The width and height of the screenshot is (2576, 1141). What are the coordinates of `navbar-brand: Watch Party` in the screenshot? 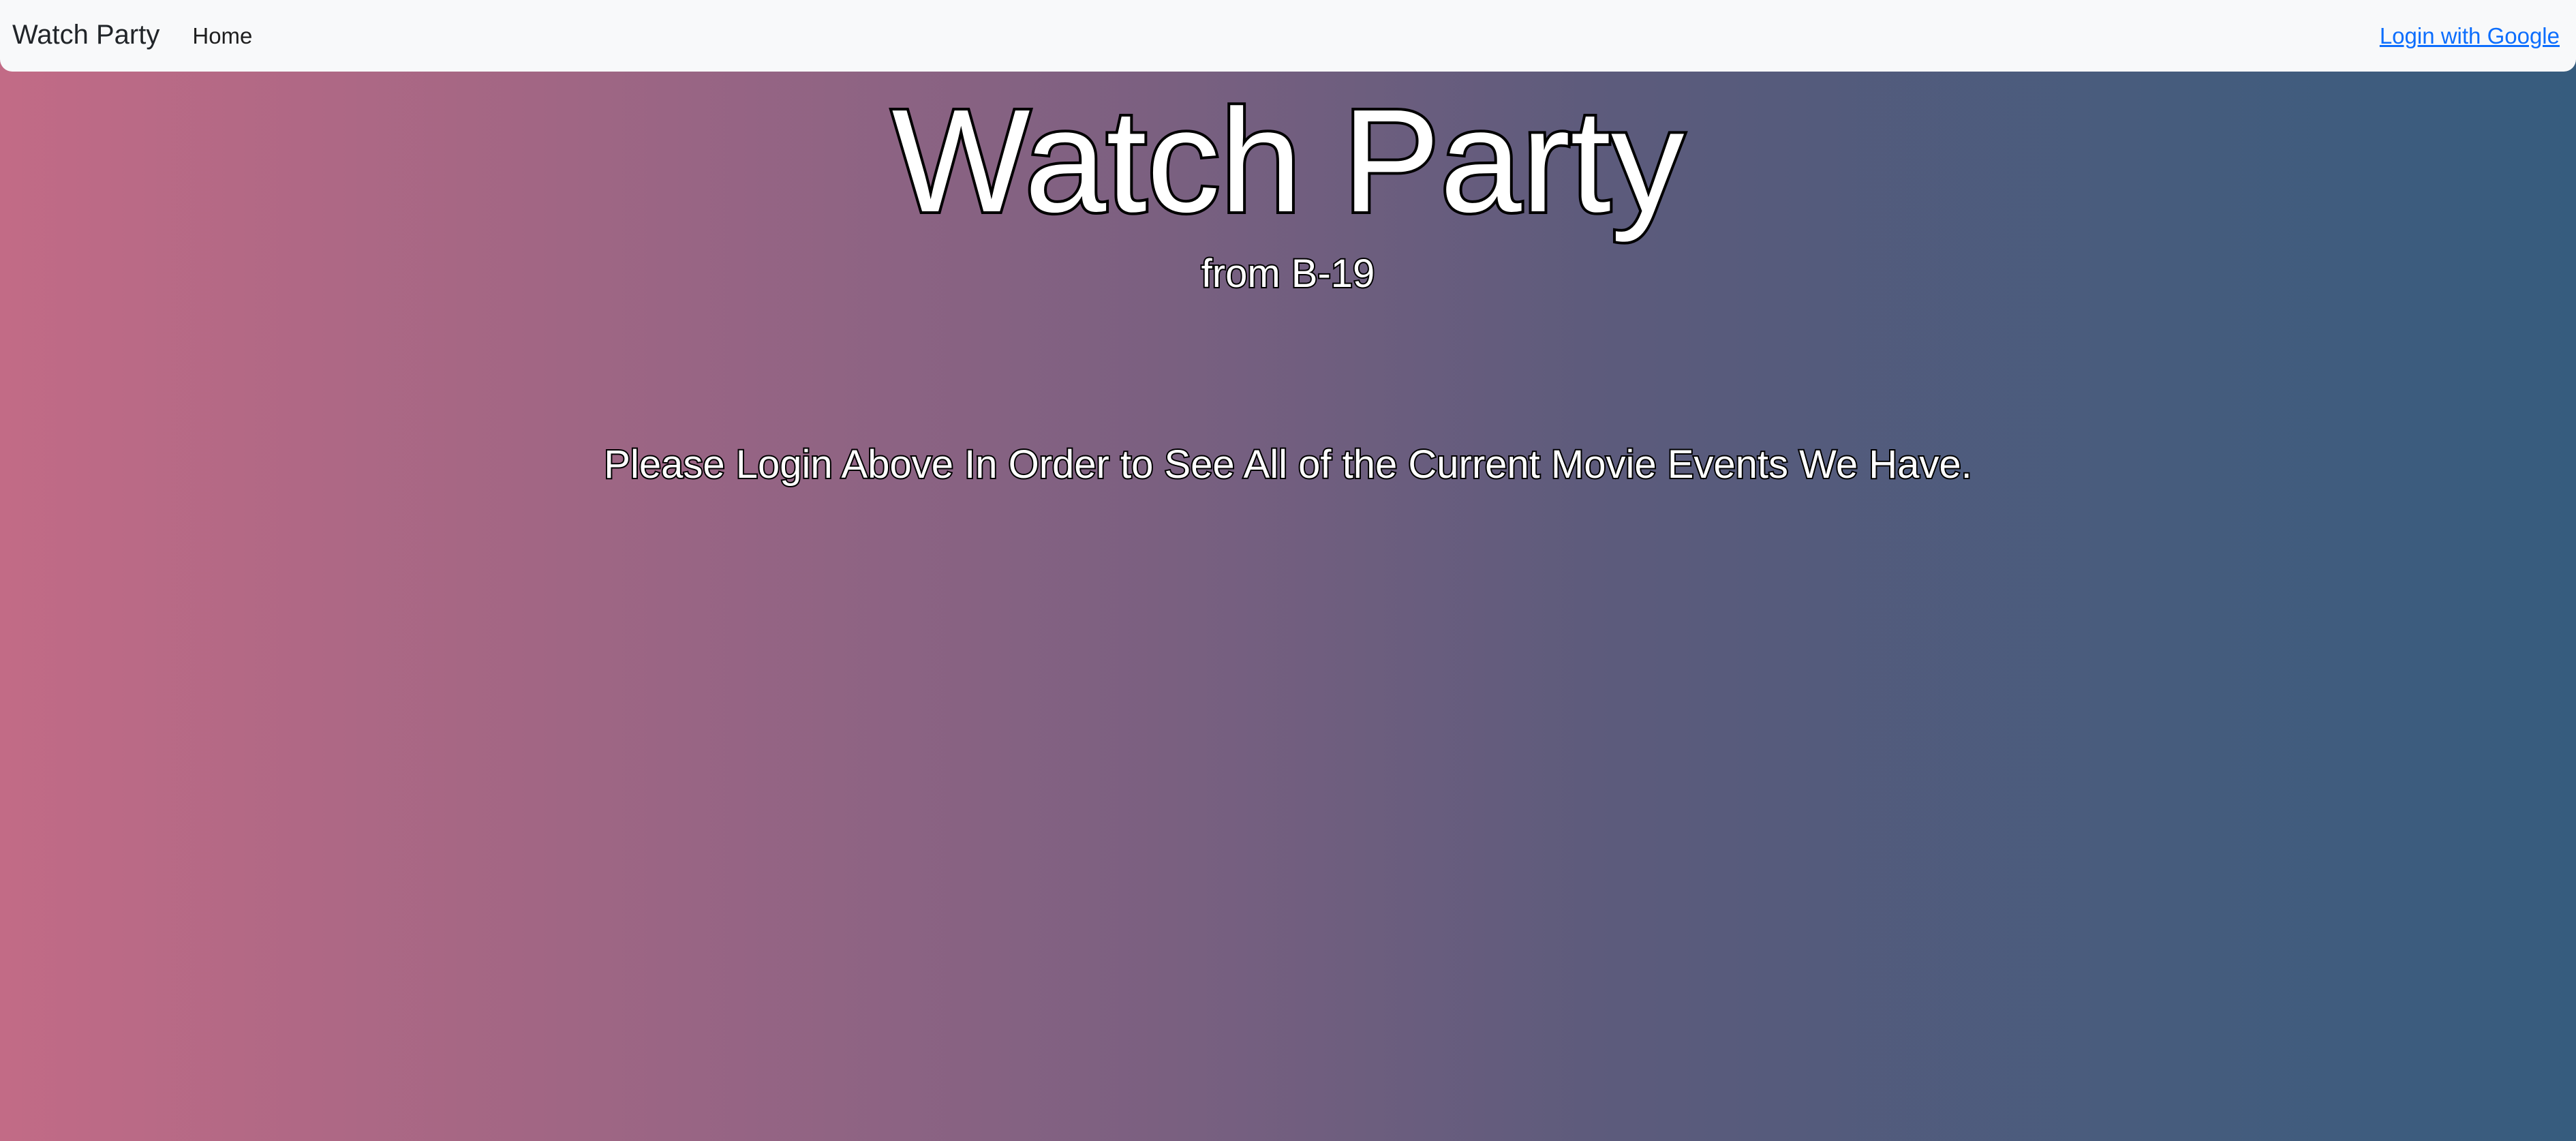 It's located at (85, 35).